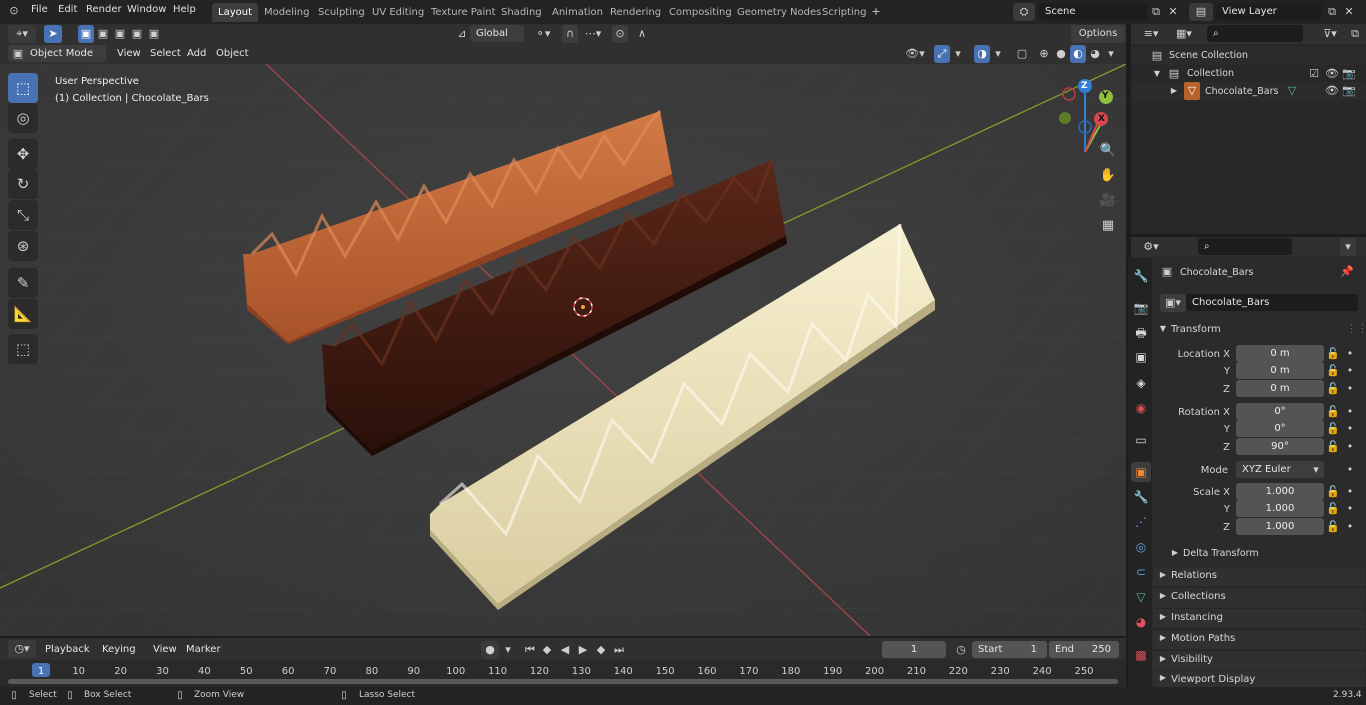 The image size is (1366, 705). I want to click on select-mode-invert-icon: ▣, so click(137, 34).